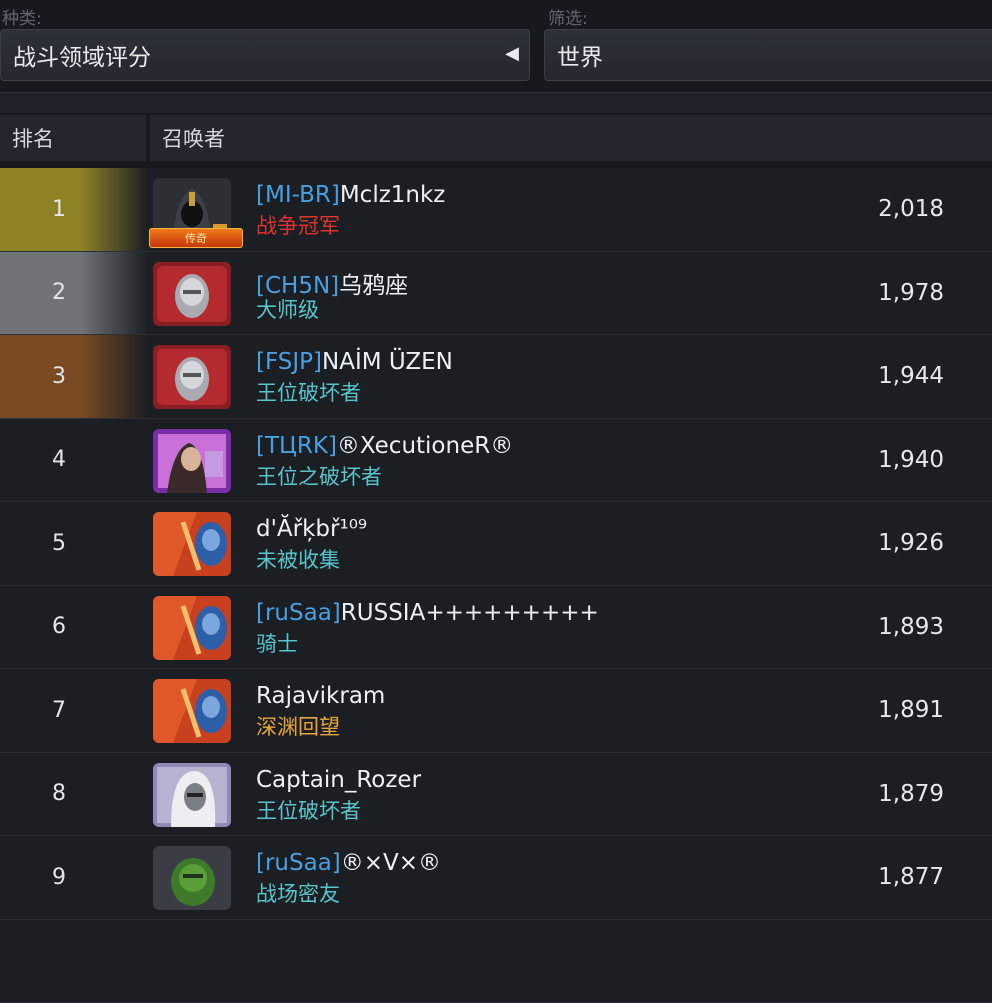 The image size is (992, 1003). I want to click on white-hair-hero-avatar-icon, so click(192, 795).